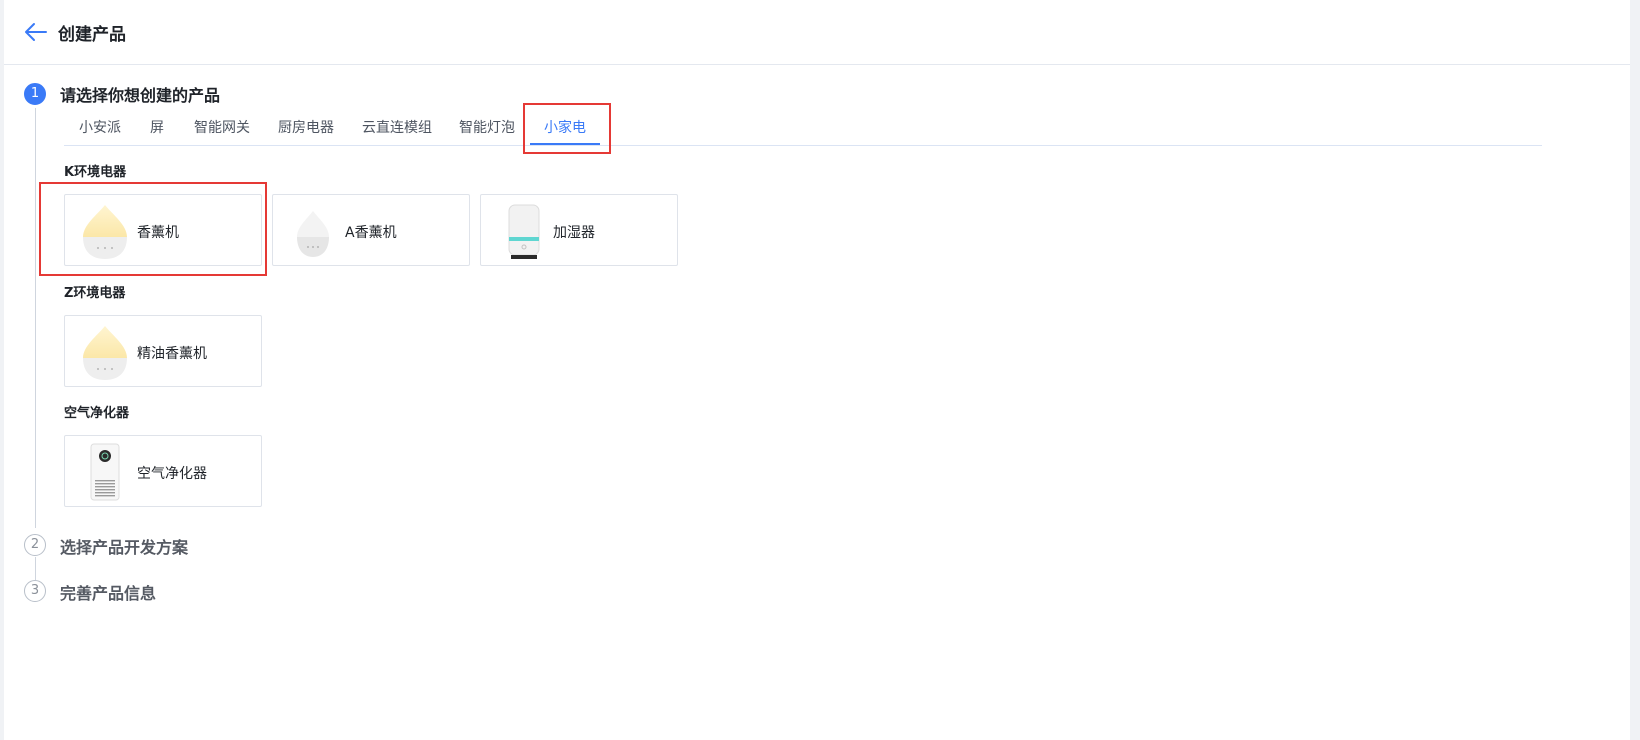 Image resolution: width=1640 pixels, height=740 pixels. I want to click on product-card-diffuser: 香薰机, so click(163, 230).